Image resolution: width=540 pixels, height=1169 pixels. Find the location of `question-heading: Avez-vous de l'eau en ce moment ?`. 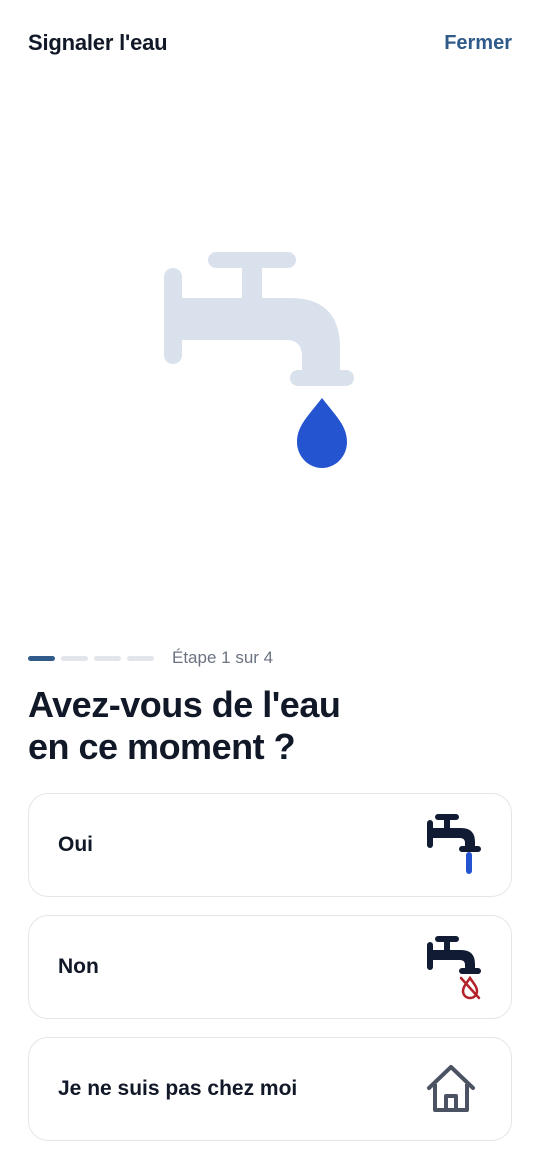

question-heading: Avez-vous de l'eau en ce moment ? is located at coordinates (268, 726).